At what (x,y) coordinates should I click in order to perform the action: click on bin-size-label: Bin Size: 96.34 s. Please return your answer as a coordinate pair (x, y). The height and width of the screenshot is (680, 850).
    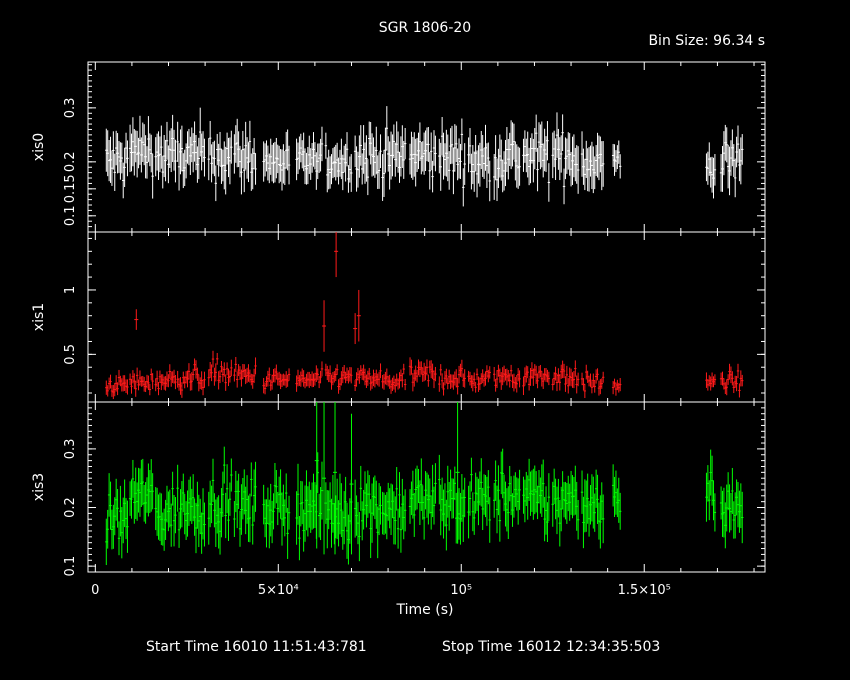
    Looking at the image, I should click on (706, 41).